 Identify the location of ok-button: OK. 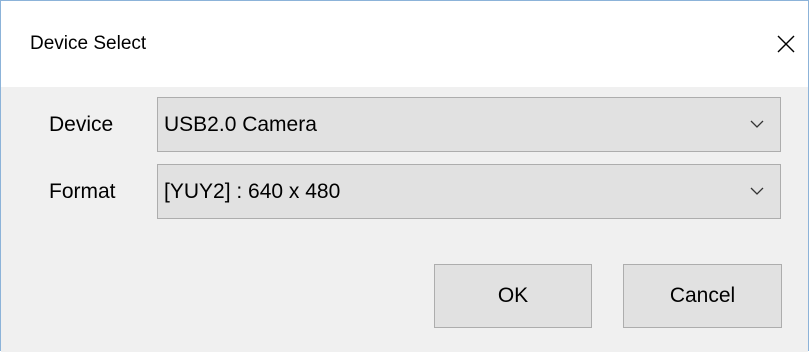
(513, 296).